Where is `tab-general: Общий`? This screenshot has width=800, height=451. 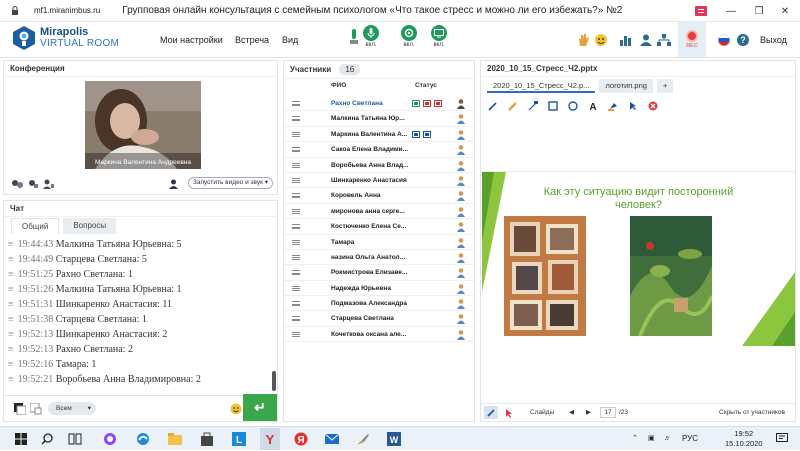
tab-general: Общий is located at coordinates (35, 226).